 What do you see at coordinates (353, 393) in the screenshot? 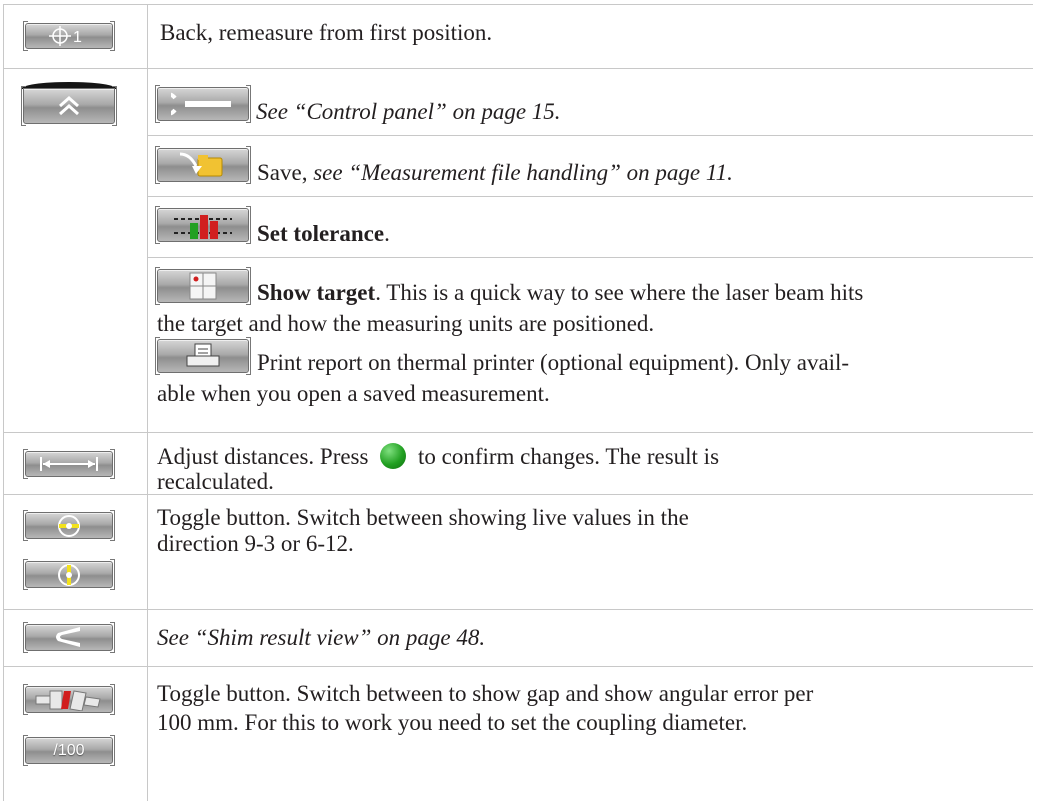
I see `print-report-line2: able when you open a saved measurement.` at bounding box center [353, 393].